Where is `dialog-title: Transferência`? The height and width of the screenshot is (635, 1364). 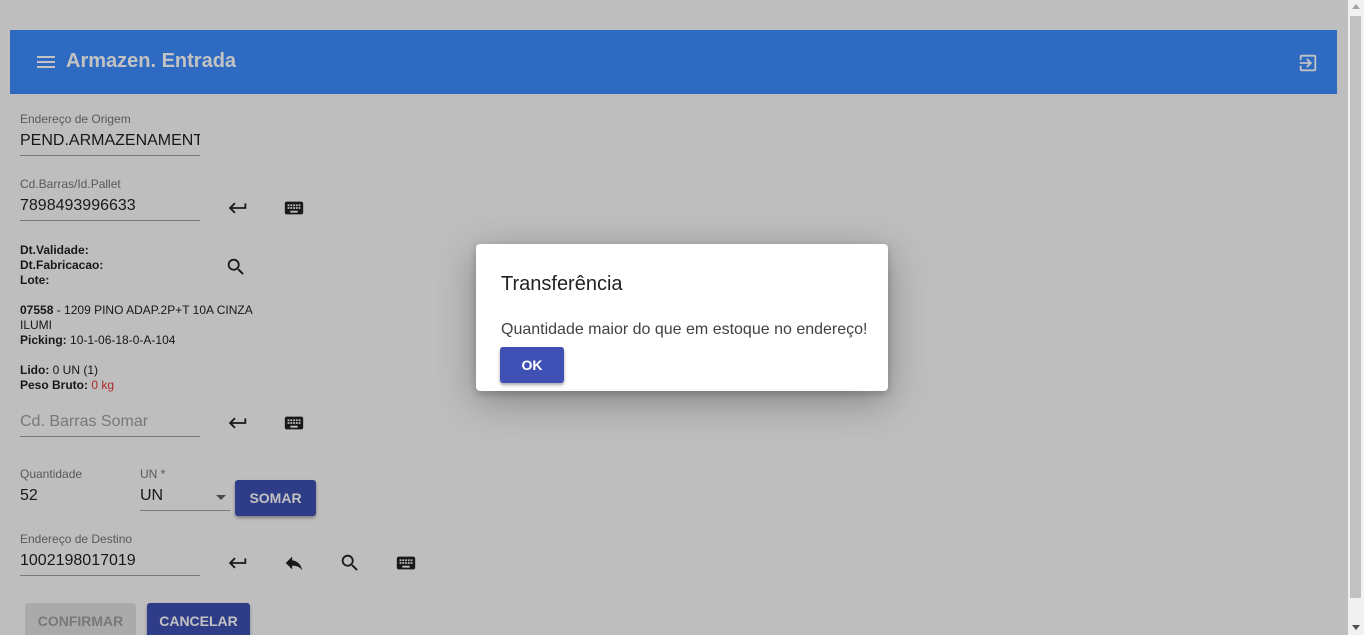
dialog-title: Transferência is located at coordinates (562, 284).